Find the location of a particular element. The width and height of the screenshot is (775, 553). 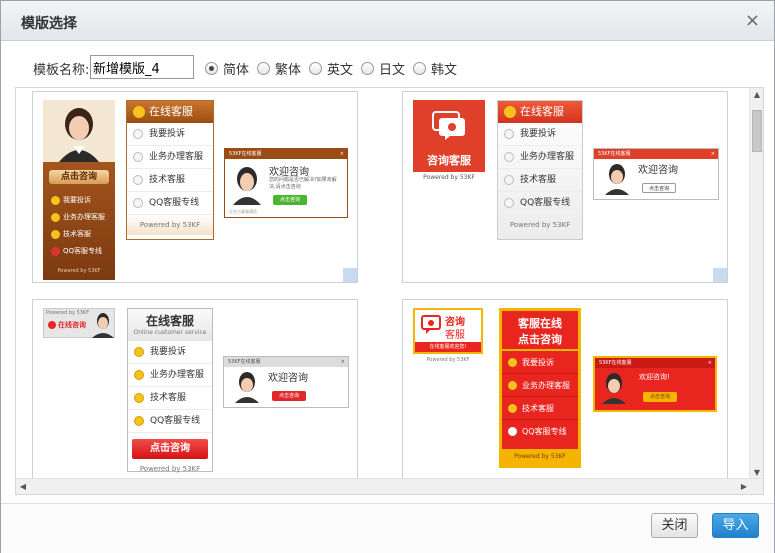

consult-badge: 咨询 客服 在线客服欢迎您! is located at coordinates (448, 331).